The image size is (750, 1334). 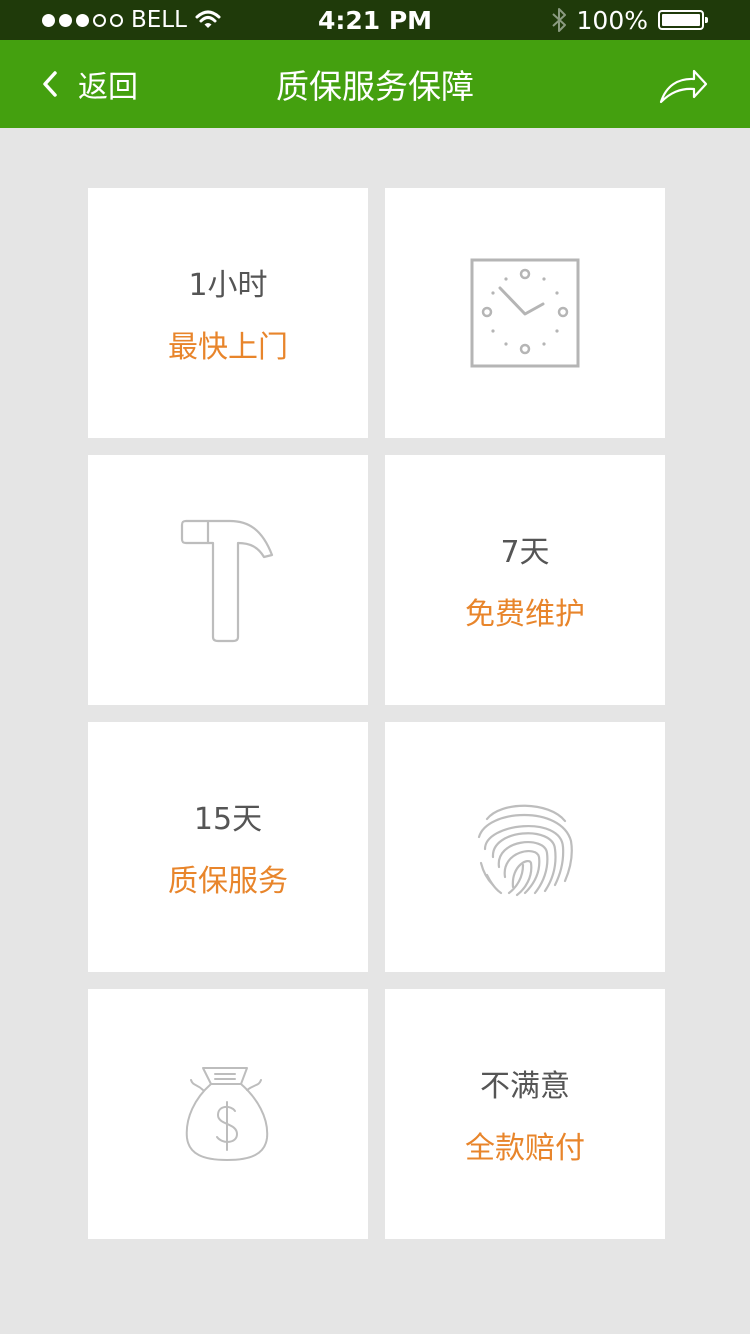 I want to click on tile-fast-visit-bottom: 最快上门, so click(x=228, y=347).